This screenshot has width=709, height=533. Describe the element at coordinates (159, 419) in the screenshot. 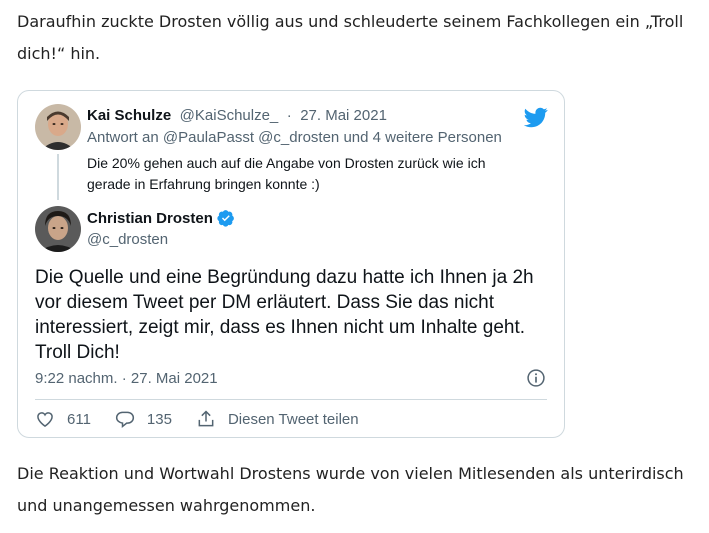

I see `reply-count: 135` at that location.